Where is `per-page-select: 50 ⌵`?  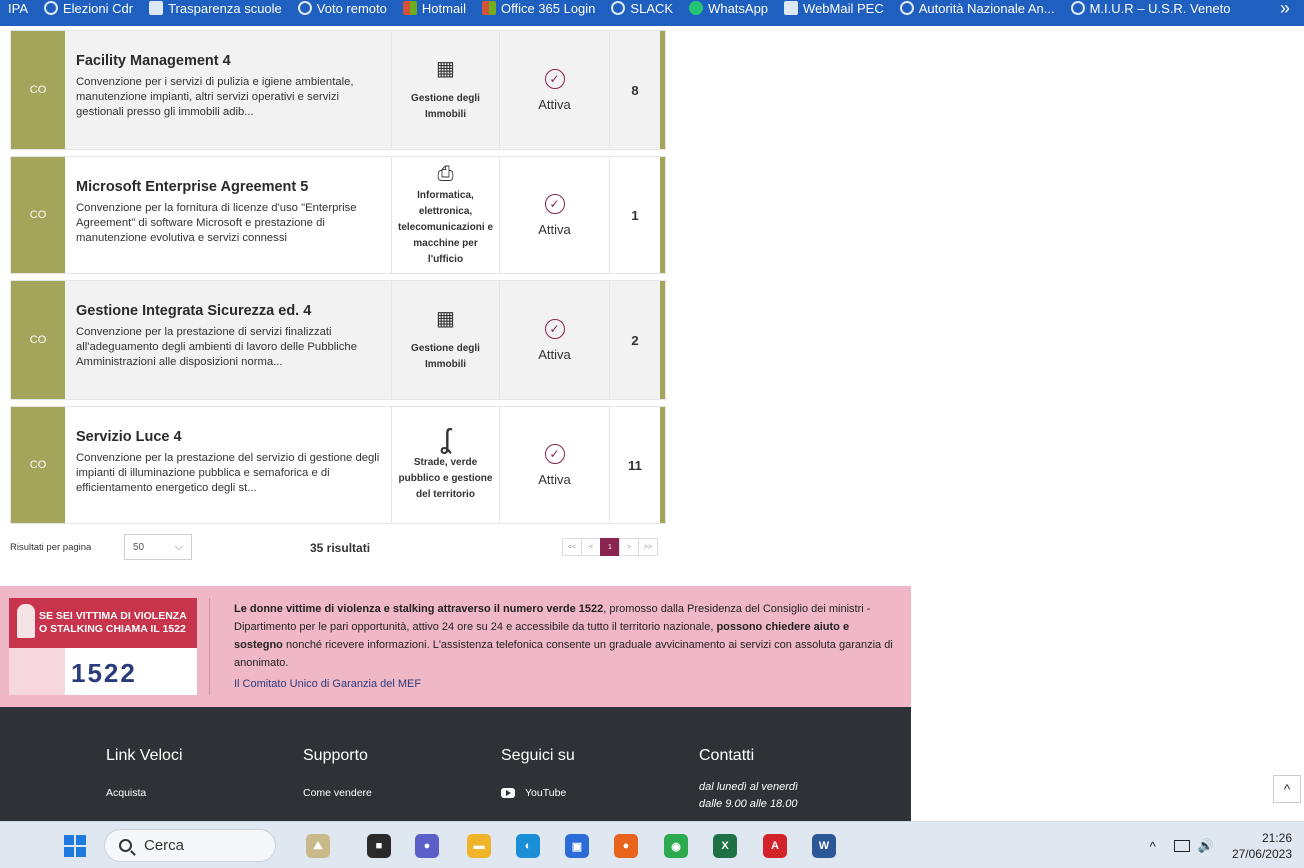 per-page-select: 50 ⌵ is located at coordinates (158, 547).